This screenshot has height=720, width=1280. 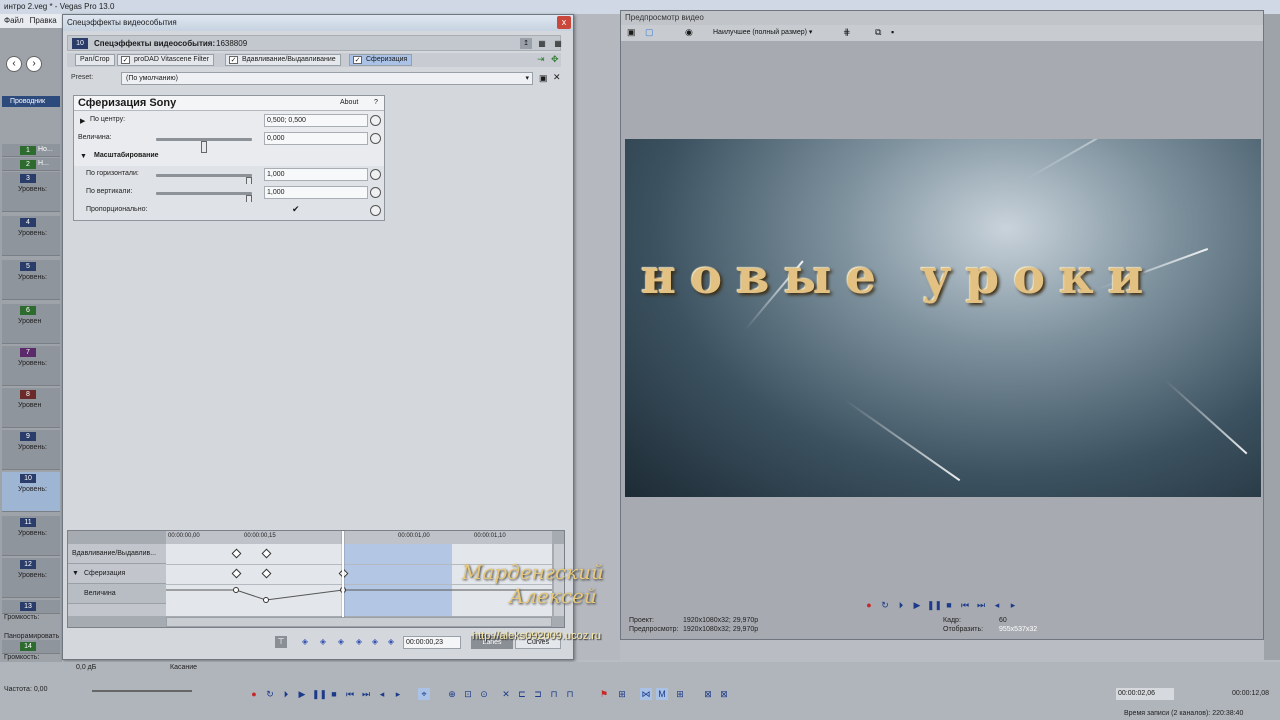 What do you see at coordinates (341, 642) in the screenshot?
I see `add-keyframe-icon: ◈` at bounding box center [341, 642].